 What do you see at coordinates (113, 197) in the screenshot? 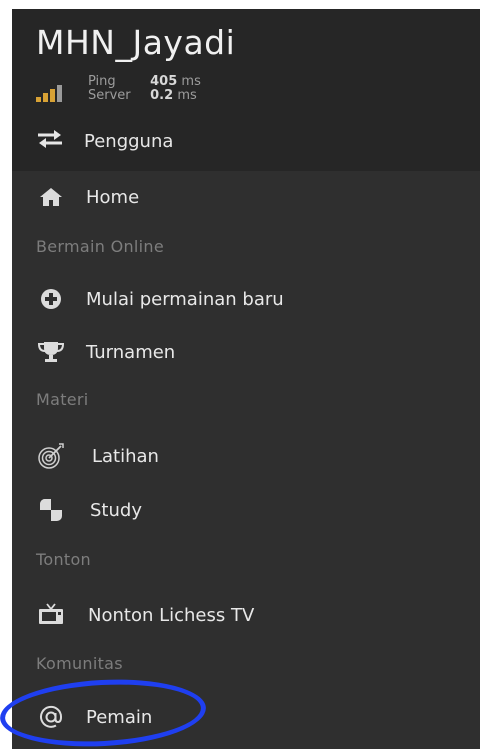
I see `menu-item-label: Home` at bounding box center [113, 197].